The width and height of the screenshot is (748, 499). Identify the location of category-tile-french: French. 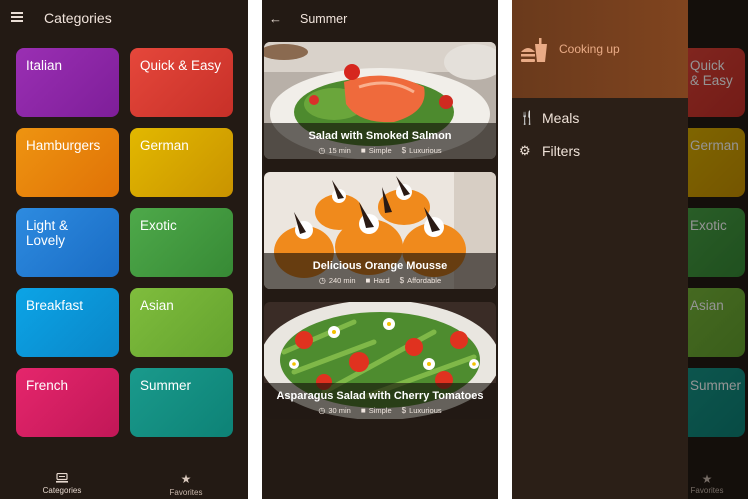
(67, 402).